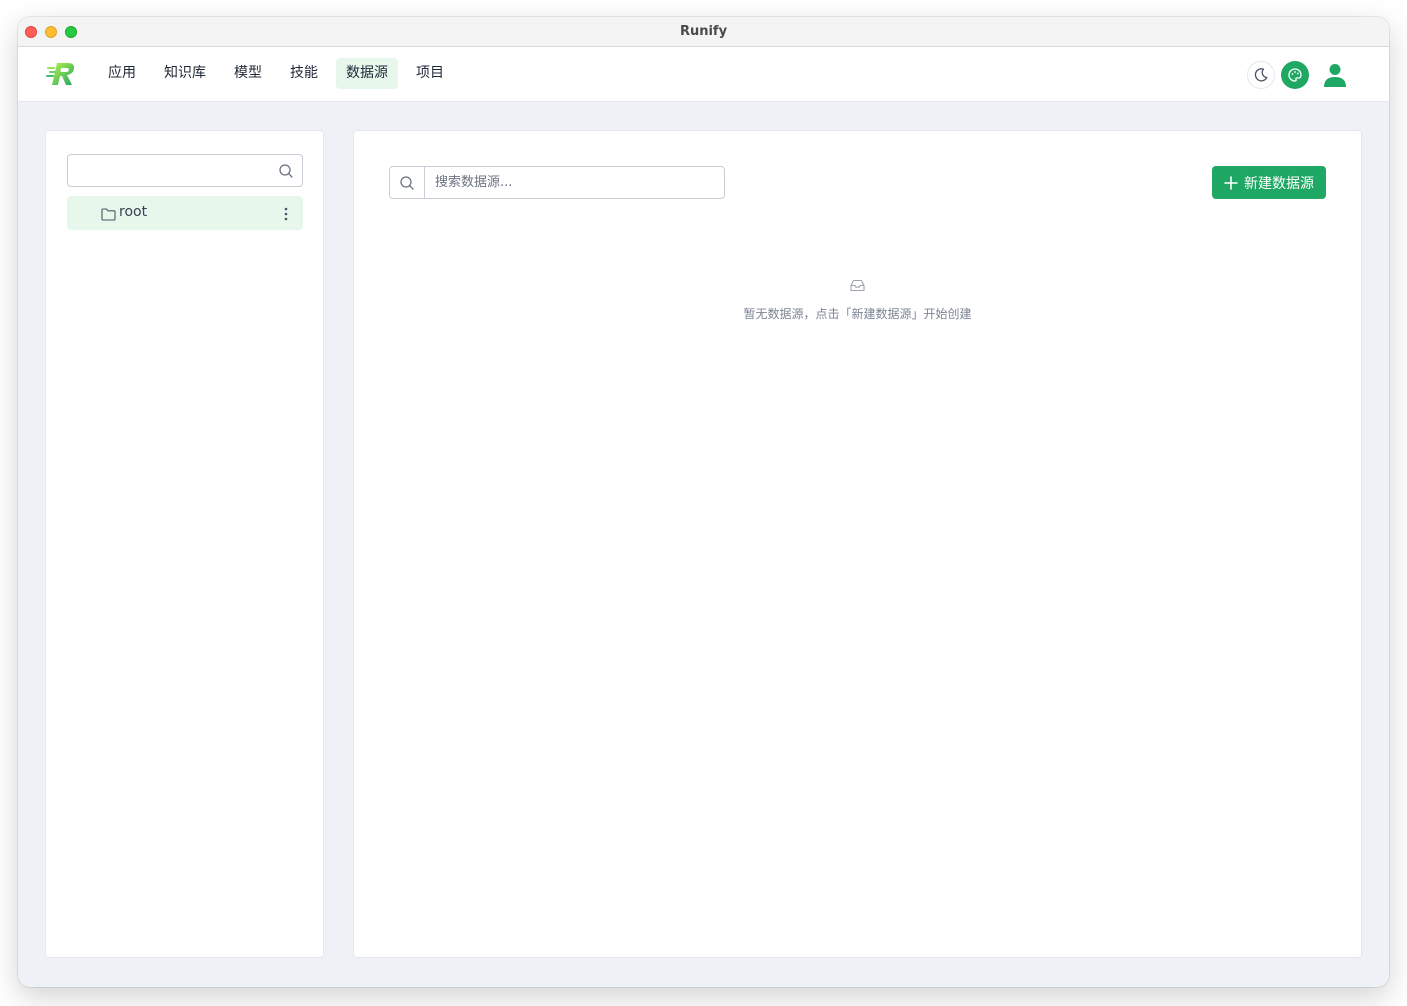  I want to click on empty-state-text: 暂无数据源，点击「新建数据源」开始创建, so click(857, 314).